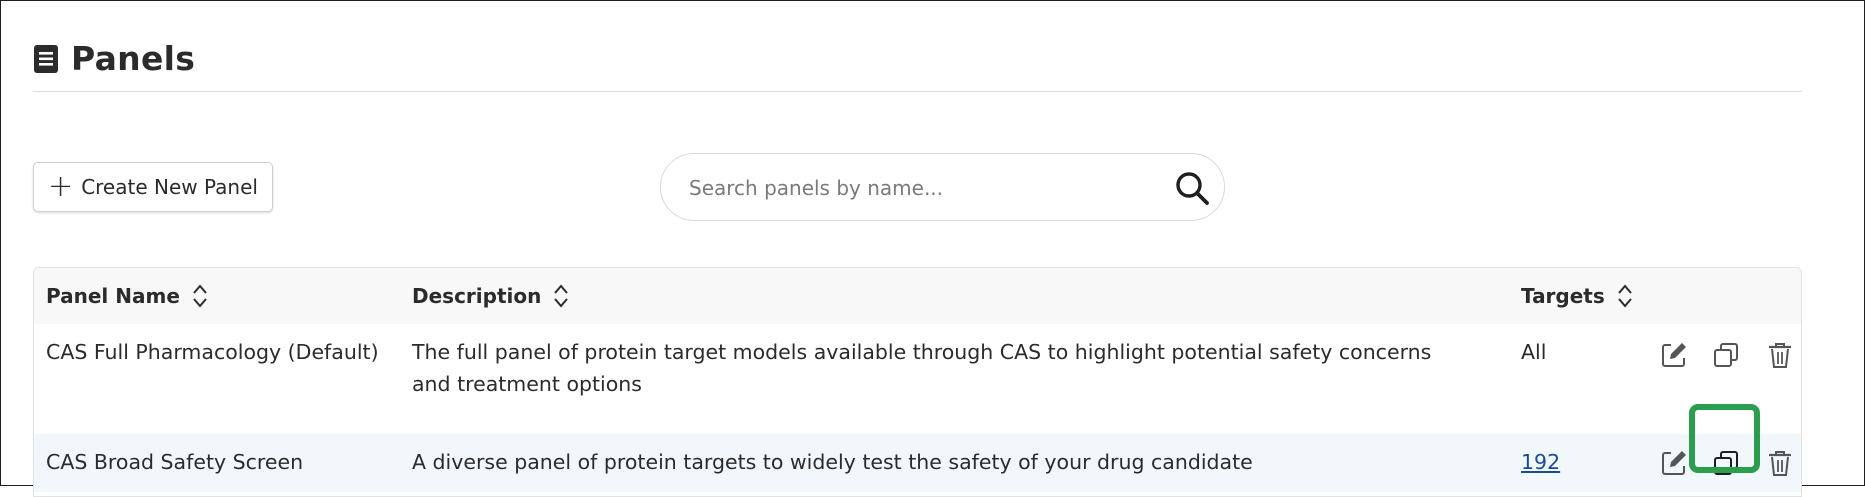 The height and width of the screenshot is (497, 1865). I want to click on table-row, so click(917, 494).